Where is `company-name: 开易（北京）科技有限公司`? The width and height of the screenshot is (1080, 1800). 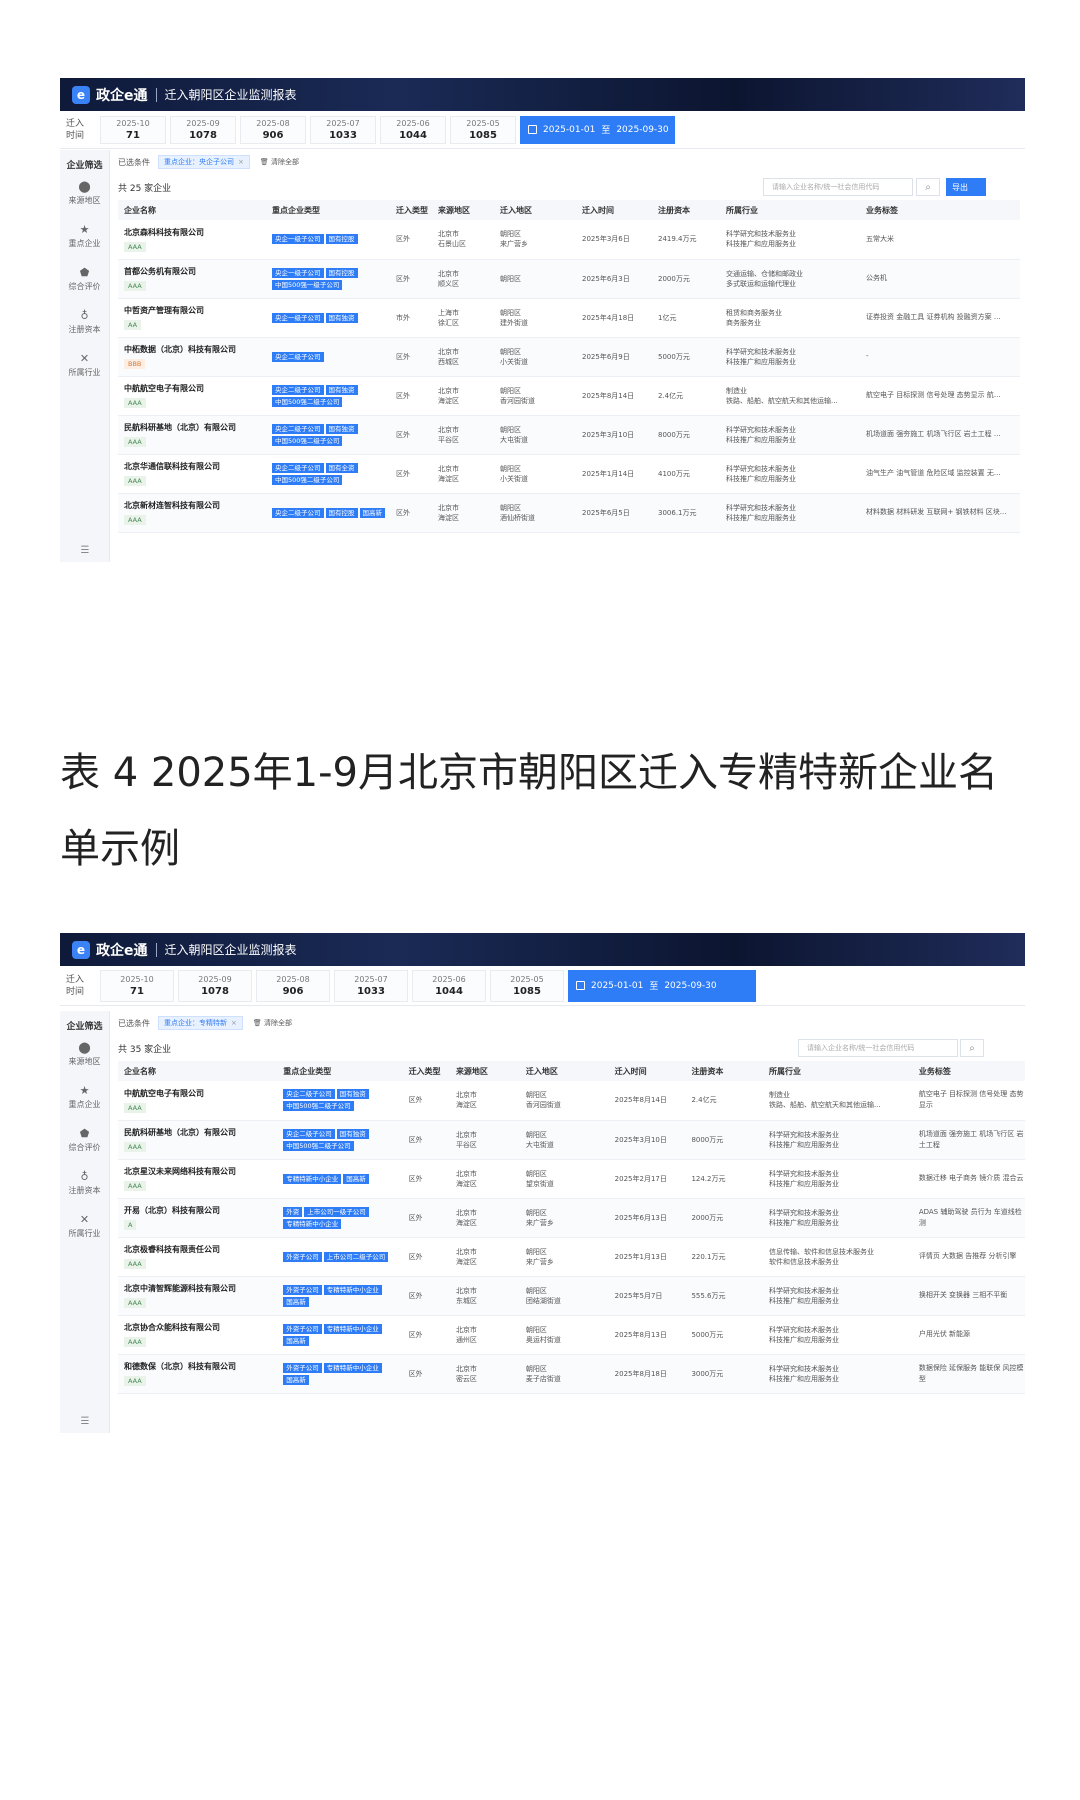 company-name: 开易（北京）科技有限公司 is located at coordinates (200, 1210).